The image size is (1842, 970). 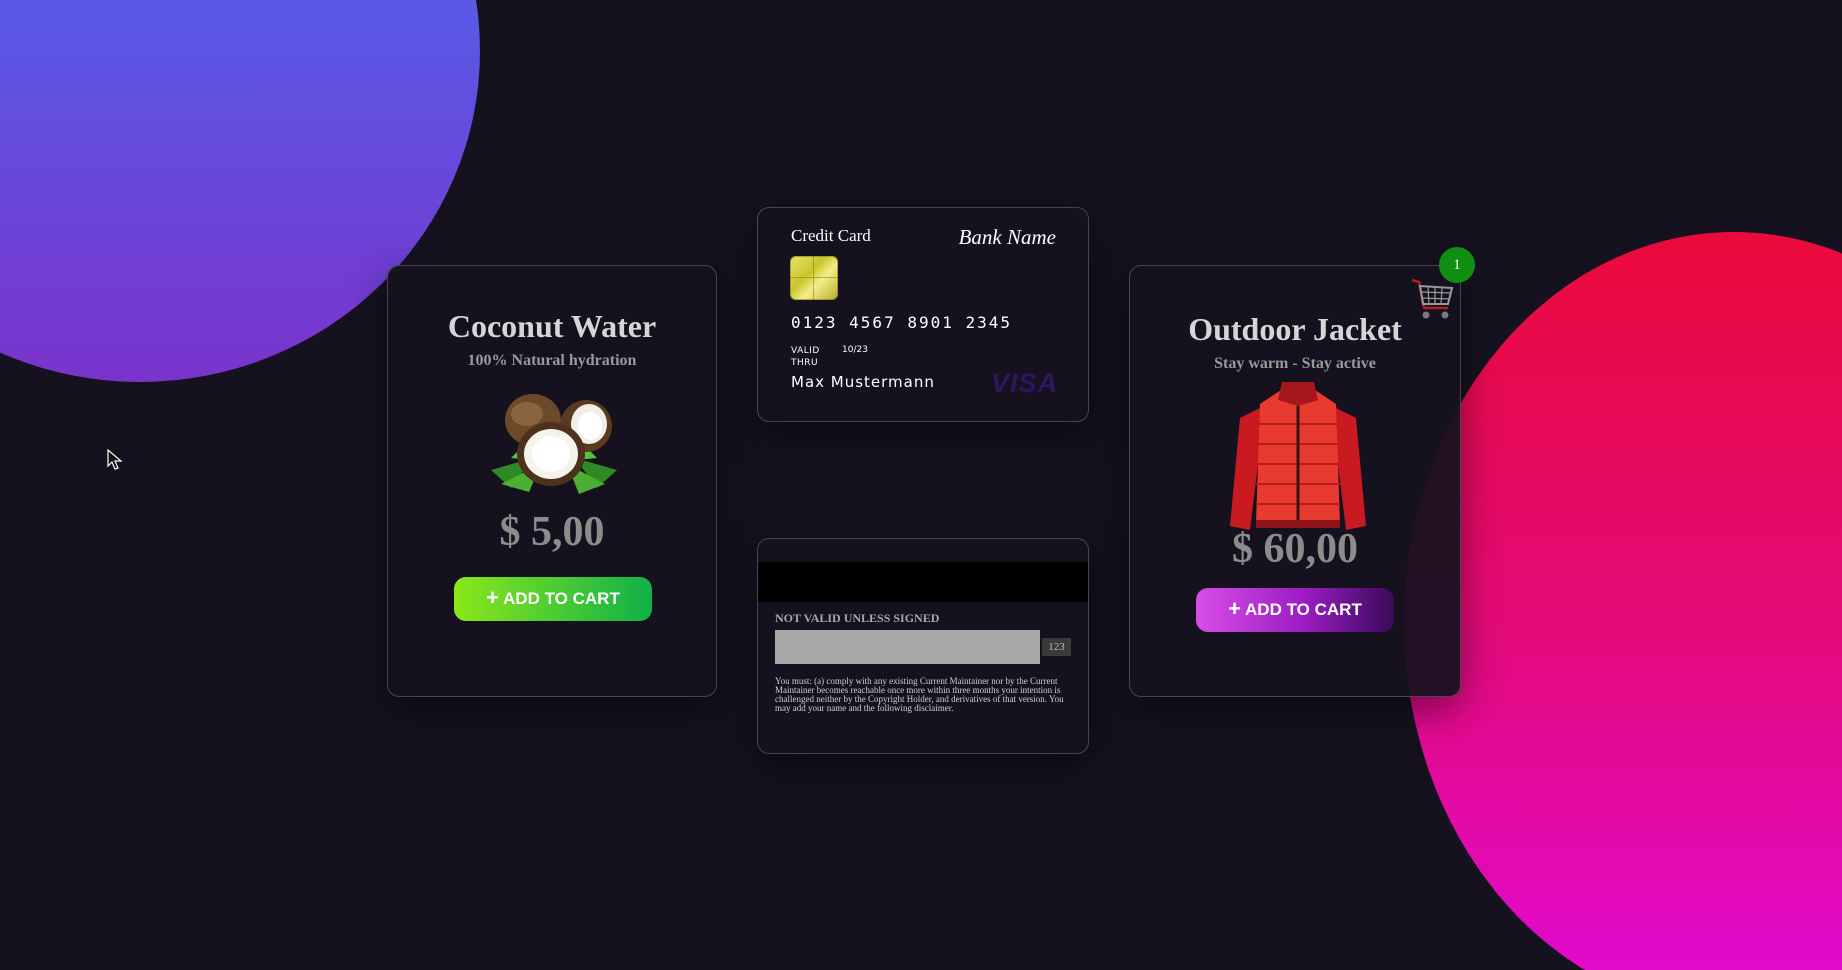 What do you see at coordinates (902, 322) in the screenshot?
I see `card-number: 0123 4567 8901 2345` at bounding box center [902, 322].